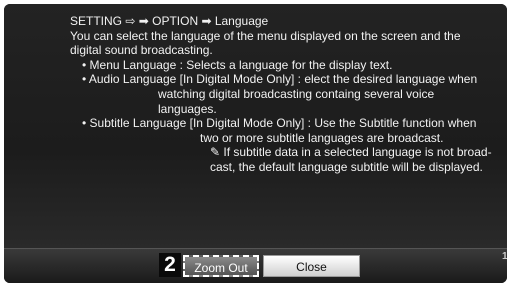 The height and width of the screenshot is (287, 511). Describe the element at coordinates (170, 265) in the screenshot. I see `step-number-badge: 2` at that location.